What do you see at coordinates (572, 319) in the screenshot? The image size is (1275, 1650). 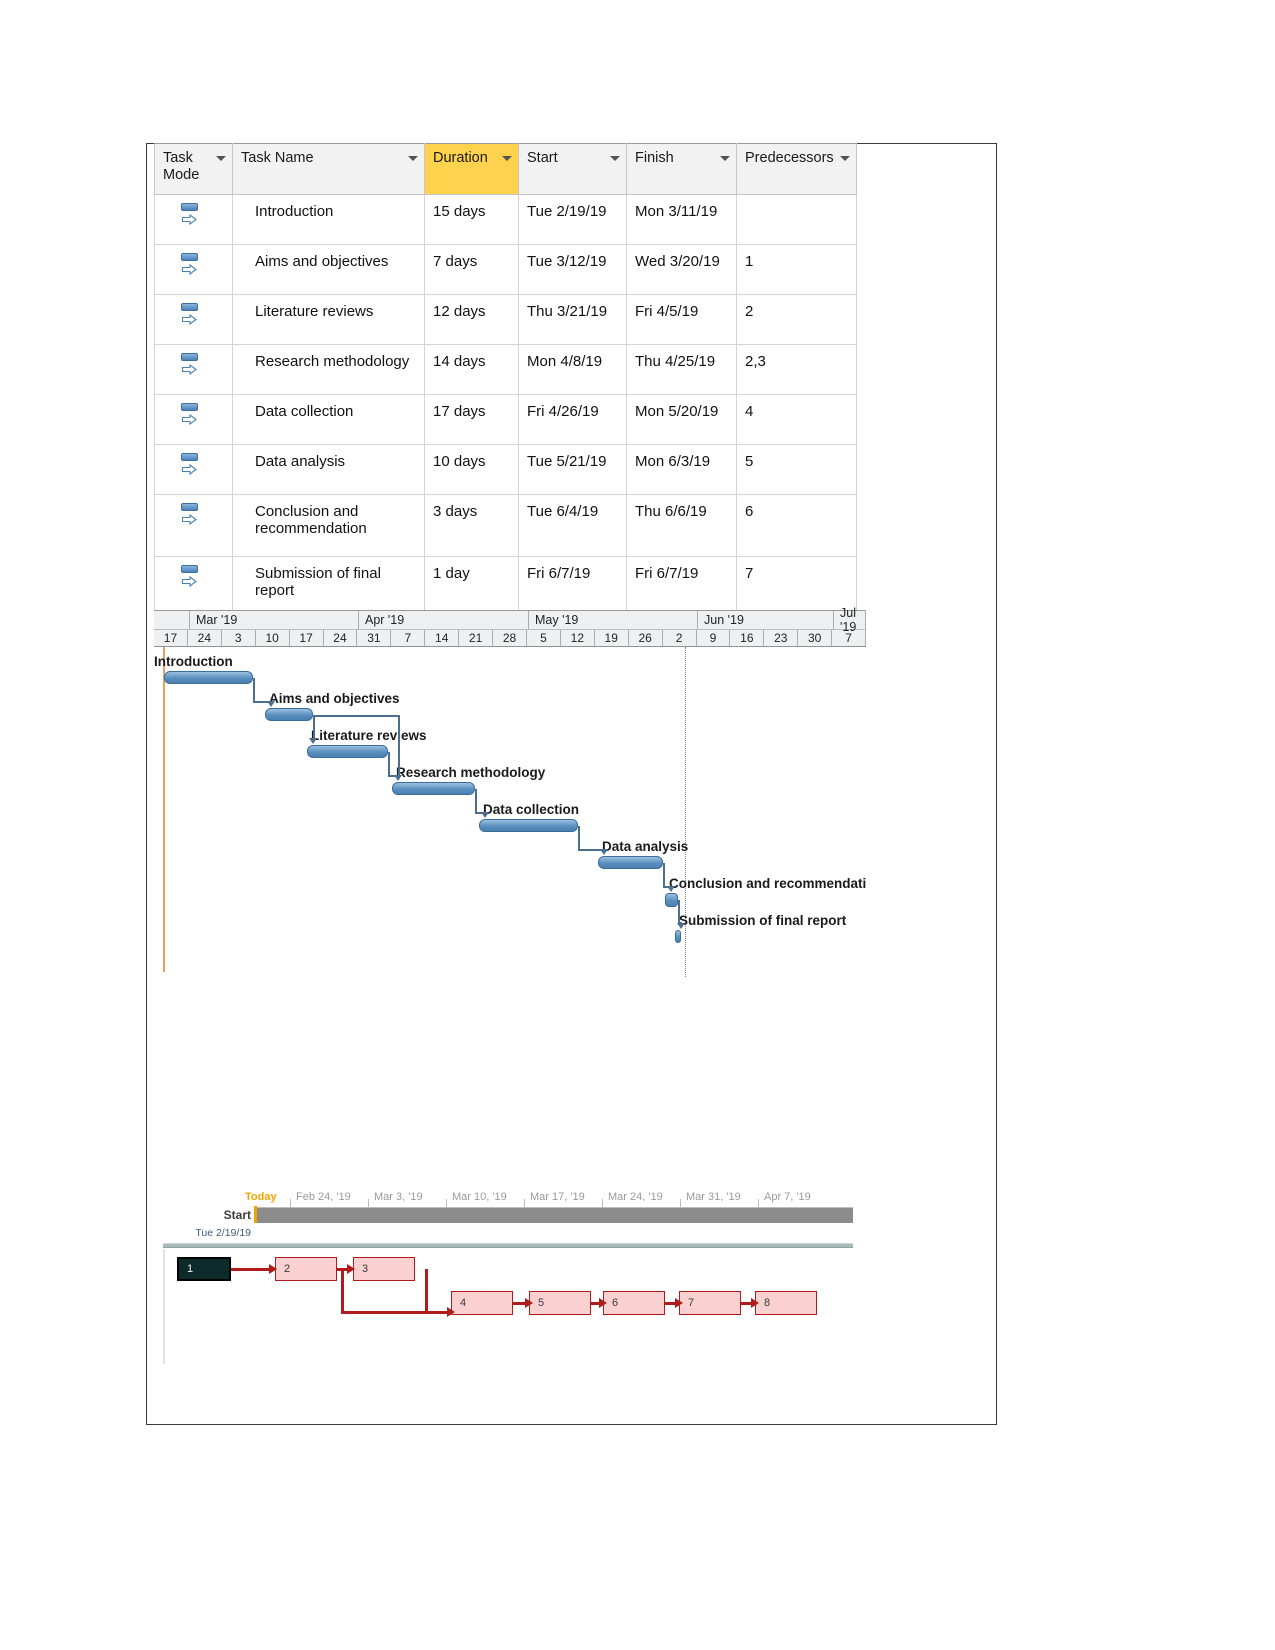 I see `cell-start: Thu 3/21/19` at bounding box center [572, 319].